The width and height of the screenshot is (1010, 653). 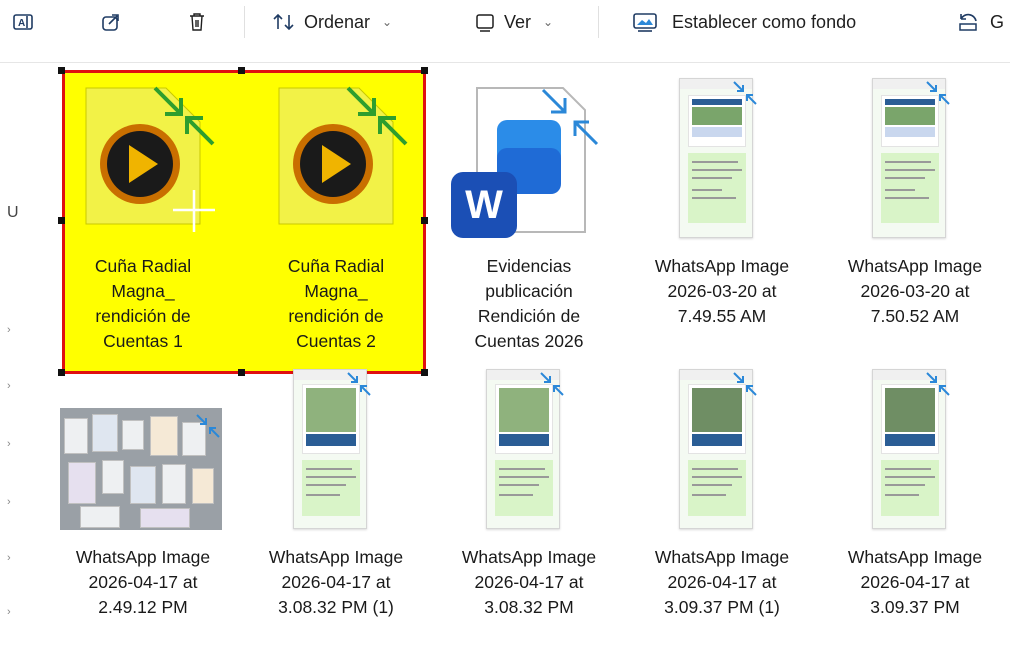 I want to click on nav-fragment-letter: U, so click(x=13, y=212).